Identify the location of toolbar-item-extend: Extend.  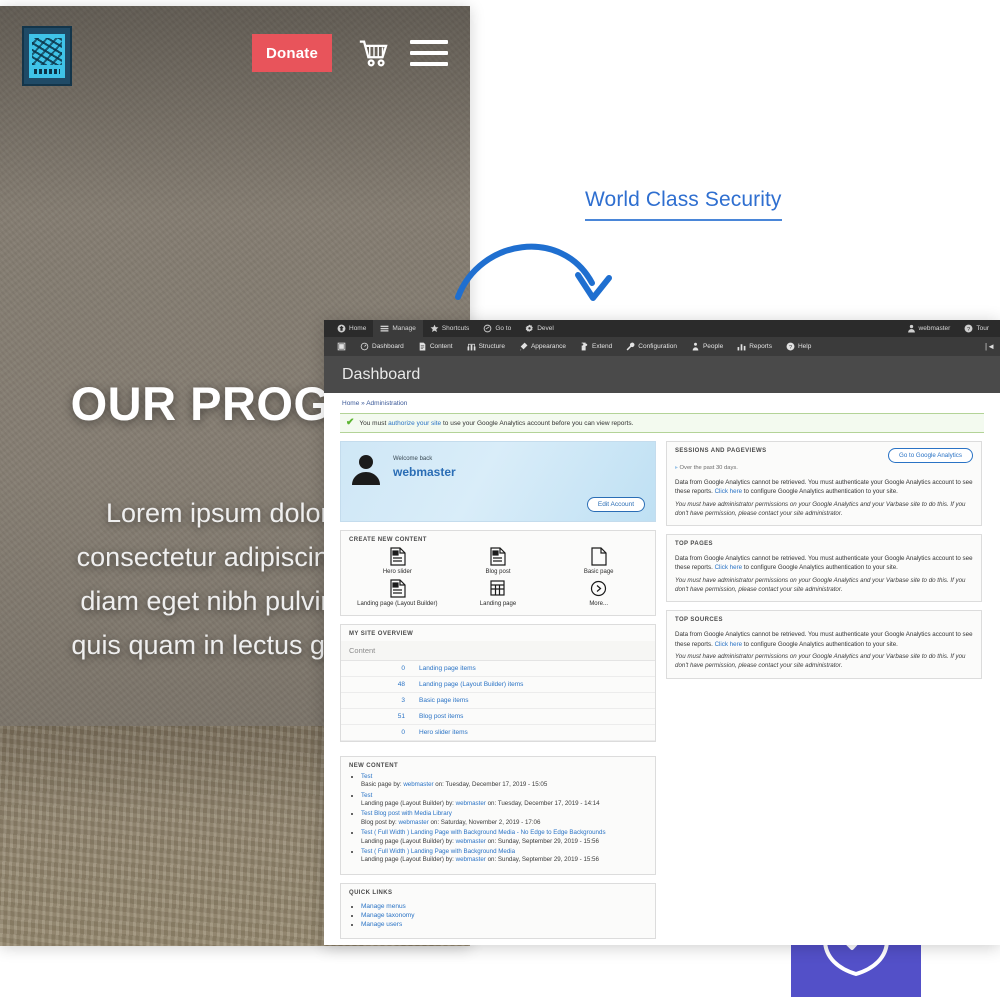
(596, 346).